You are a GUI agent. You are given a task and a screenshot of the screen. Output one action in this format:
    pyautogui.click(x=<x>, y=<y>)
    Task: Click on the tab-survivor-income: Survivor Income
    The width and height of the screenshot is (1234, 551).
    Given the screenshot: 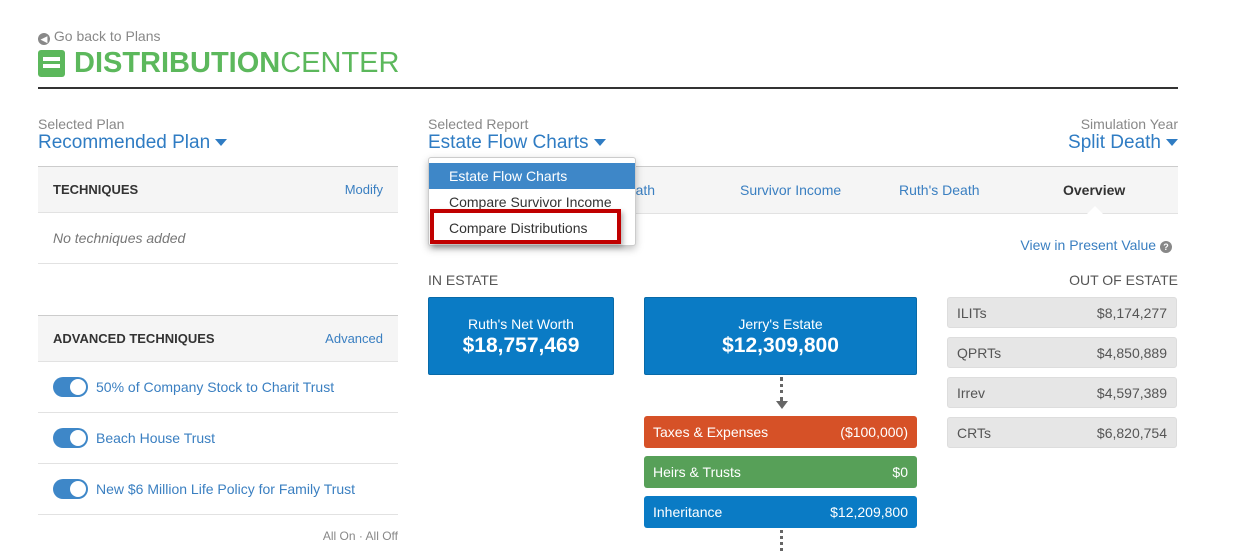 What is the action you would take?
    pyautogui.click(x=790, y=190)
    